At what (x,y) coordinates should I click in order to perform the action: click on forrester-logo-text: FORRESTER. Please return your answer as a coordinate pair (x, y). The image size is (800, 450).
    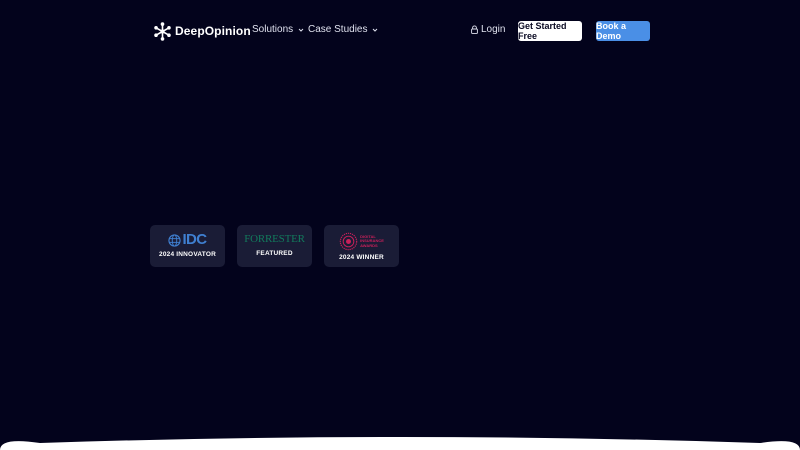
    Looking at the image, I should click on (274, 239).